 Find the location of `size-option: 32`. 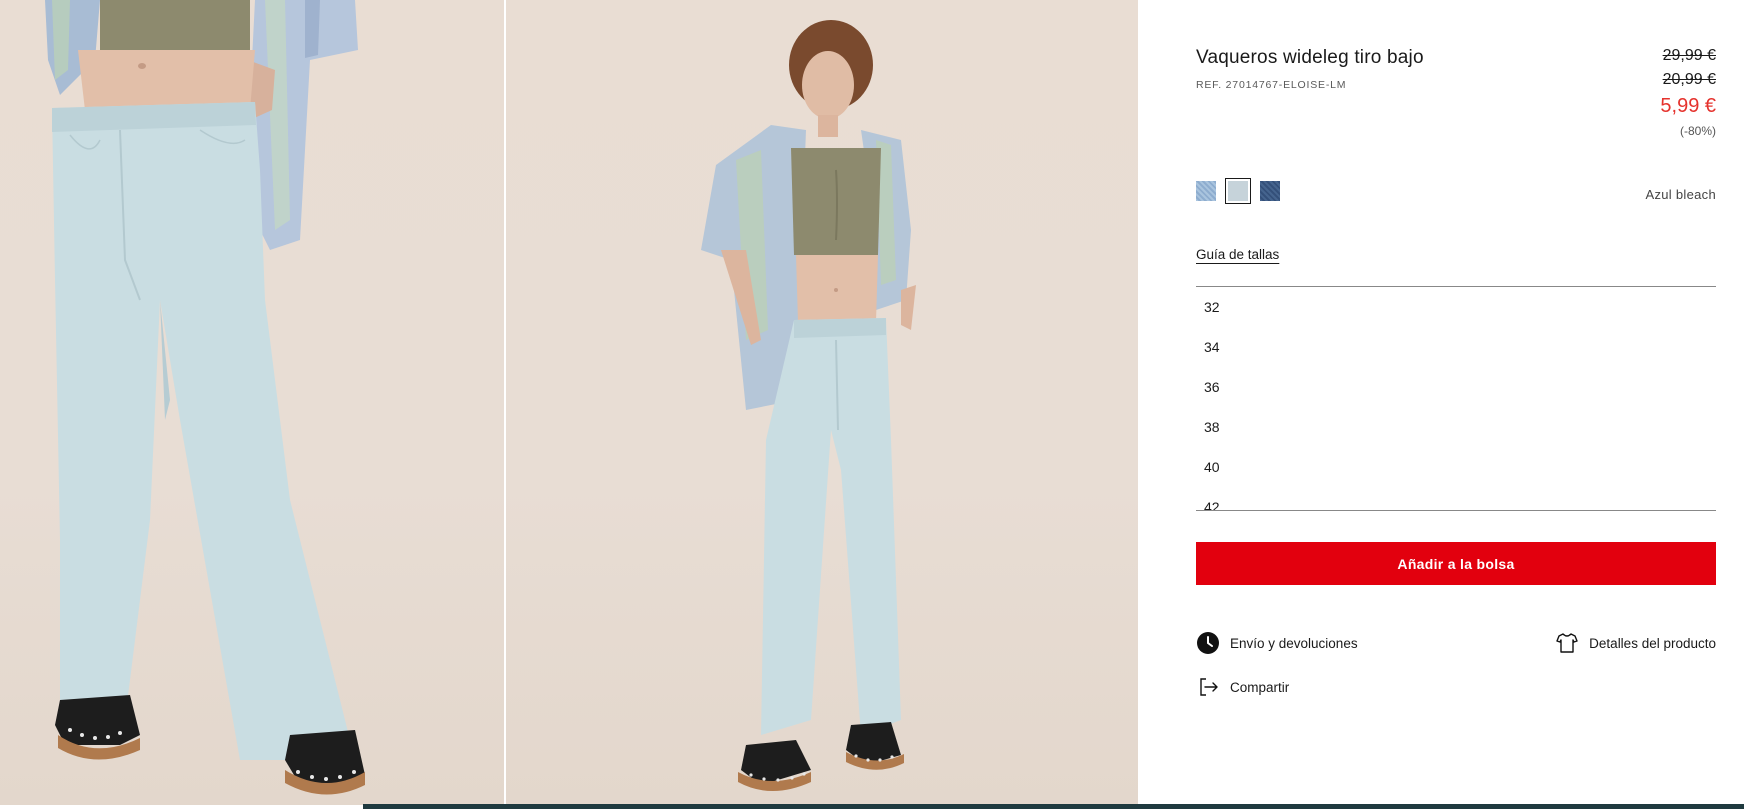

size-option: 32 is located at coordinates (1456, 307).